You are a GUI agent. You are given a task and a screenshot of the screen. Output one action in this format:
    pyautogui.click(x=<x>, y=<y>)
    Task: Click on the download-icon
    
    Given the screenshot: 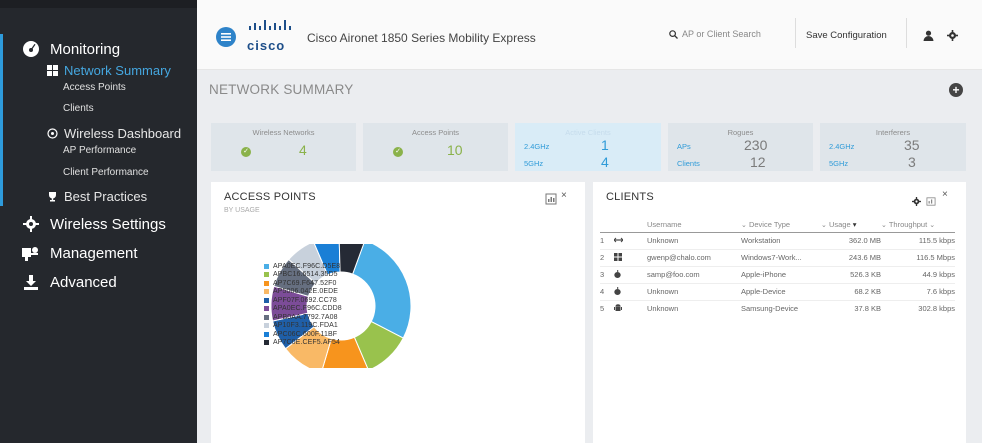 What is the action you would take?
    pyautogui.click(x=31, y=282)
    